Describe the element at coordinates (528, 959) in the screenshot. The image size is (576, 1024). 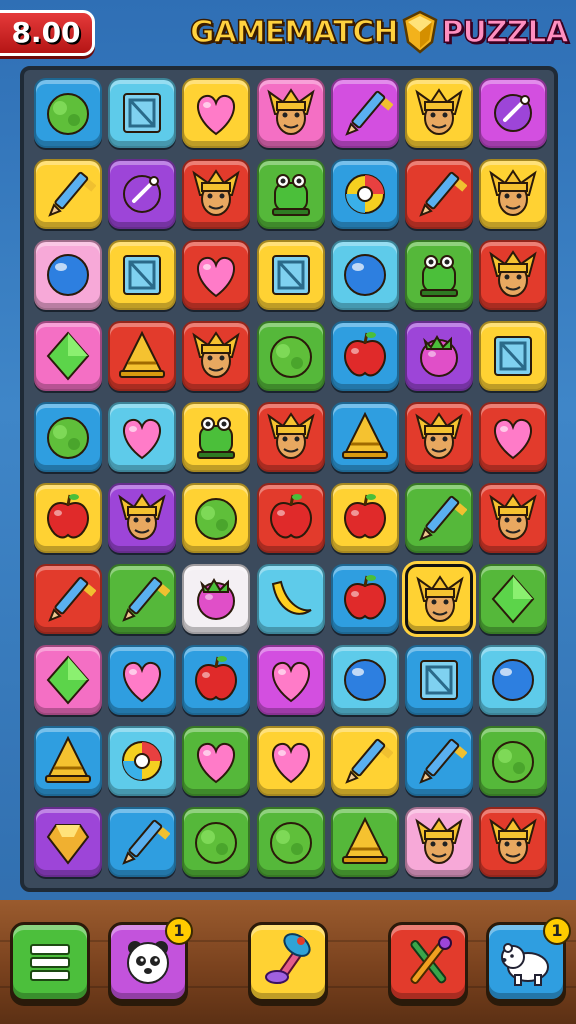
I see `bear-booster-button: 1` at that location.